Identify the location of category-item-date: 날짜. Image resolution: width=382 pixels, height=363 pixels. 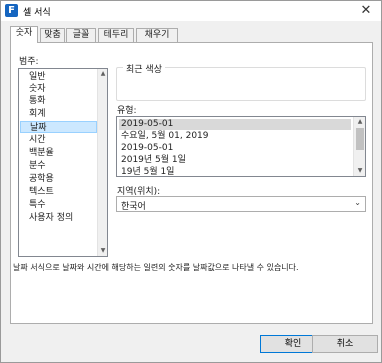
(58, 127).